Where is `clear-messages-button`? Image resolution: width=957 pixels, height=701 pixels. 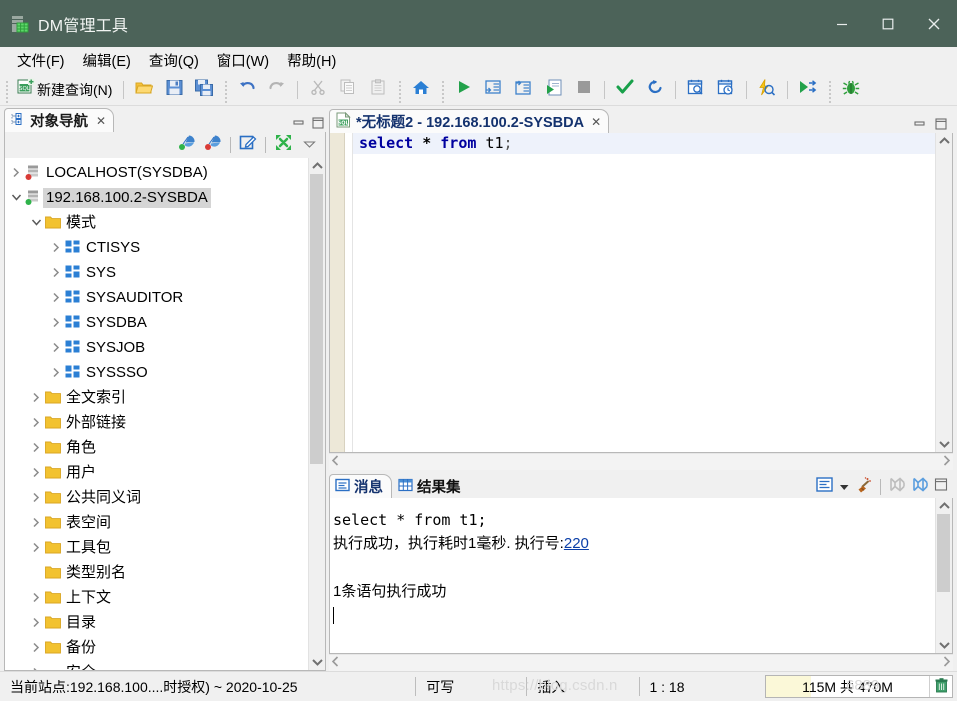
clear-messages-button is located at coordinates (864, 486).